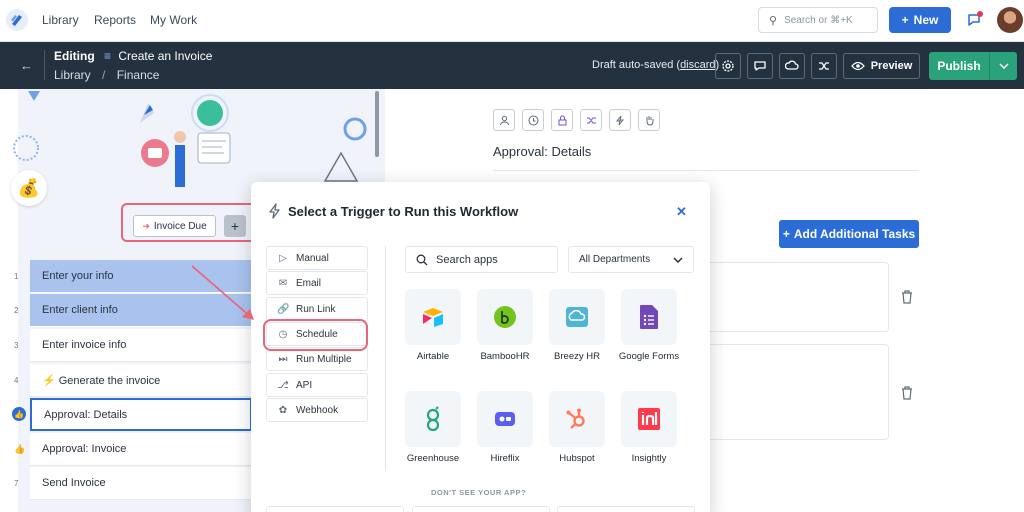  What do you see at coordinates (760, 66) in the screenshot?
I see `comments-button` at bounding box center [760, 66].